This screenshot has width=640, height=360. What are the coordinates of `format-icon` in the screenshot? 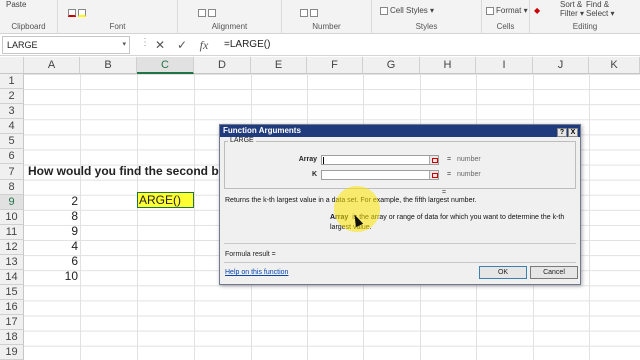 It's located at (490, 10).